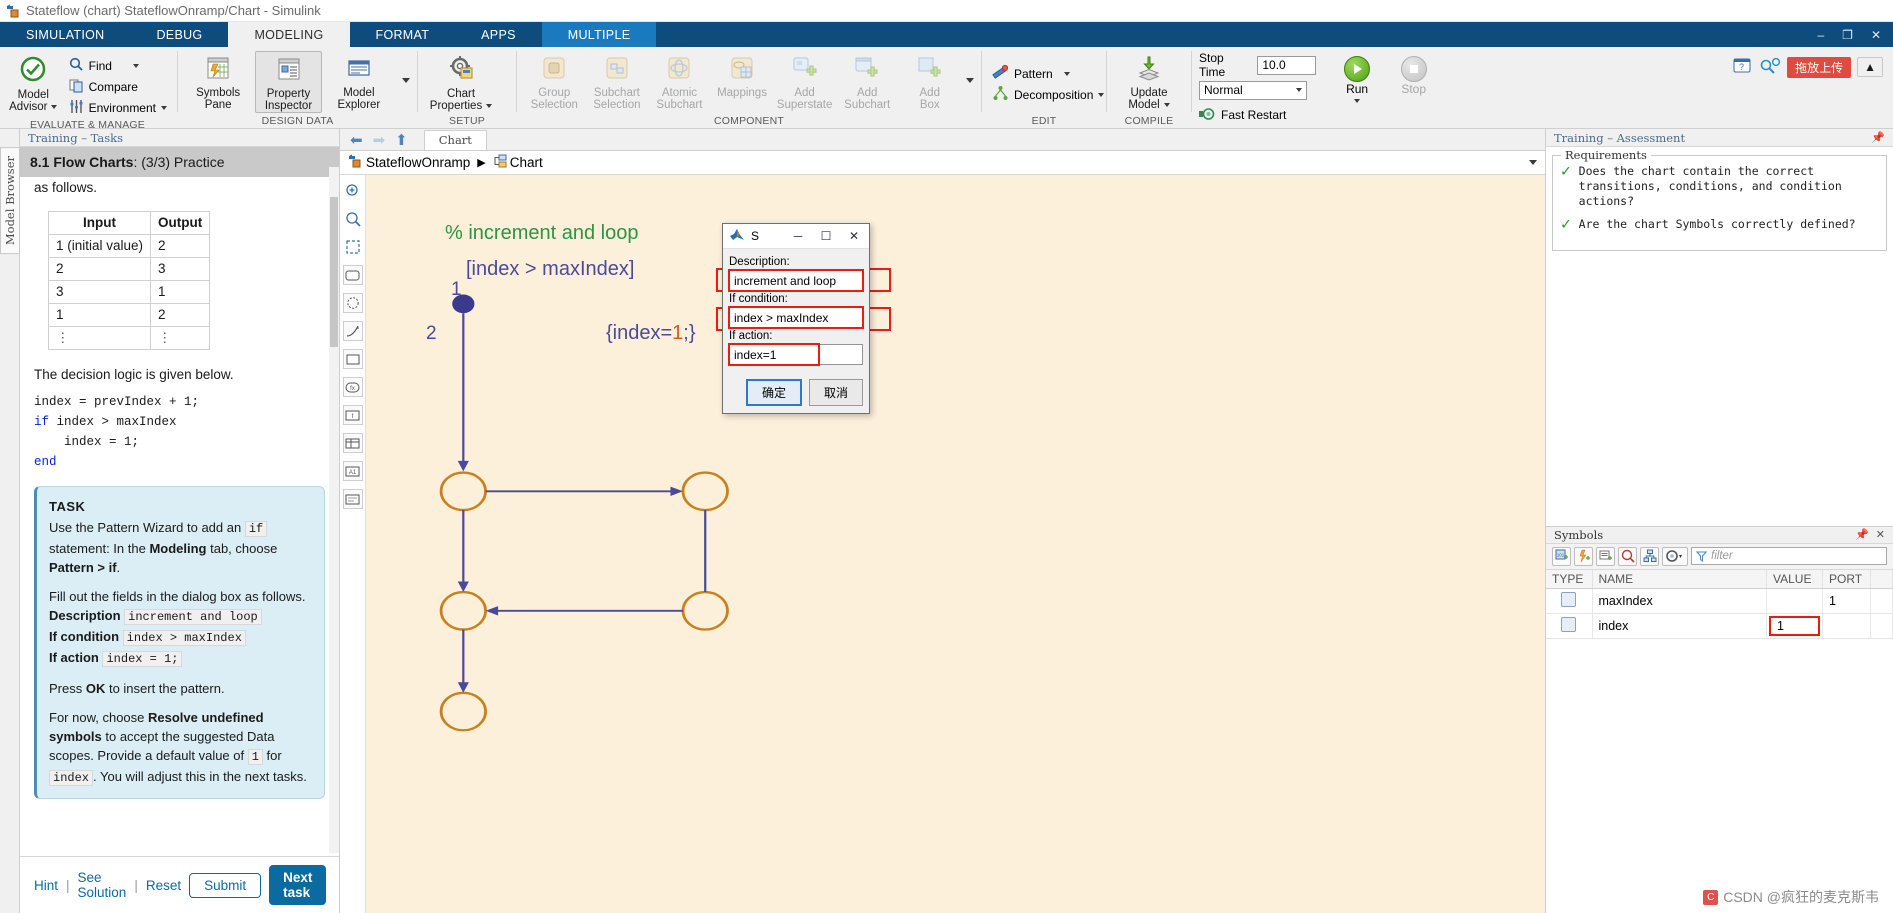  Describe the element at coordinates (352, 275) in the screenshot. I see `state-tool` at that location.